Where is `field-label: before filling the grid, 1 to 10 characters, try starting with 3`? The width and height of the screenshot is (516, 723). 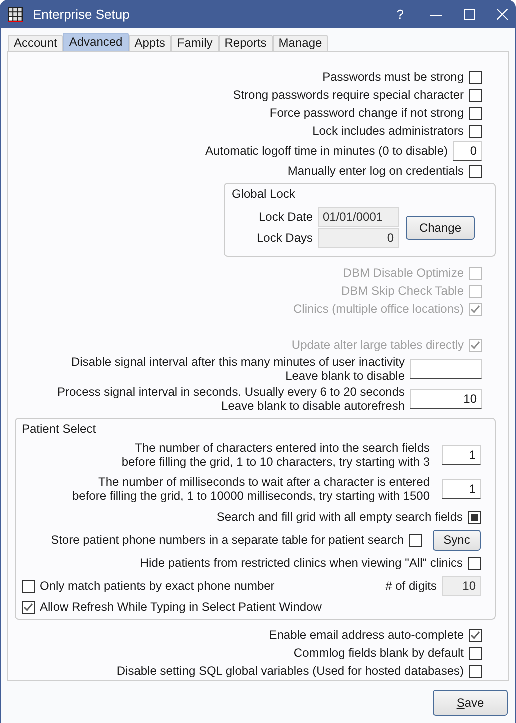 field-label: before filling the grid, 1 to 10 characters, try starting with 3 is located at coordinates (276, 462).